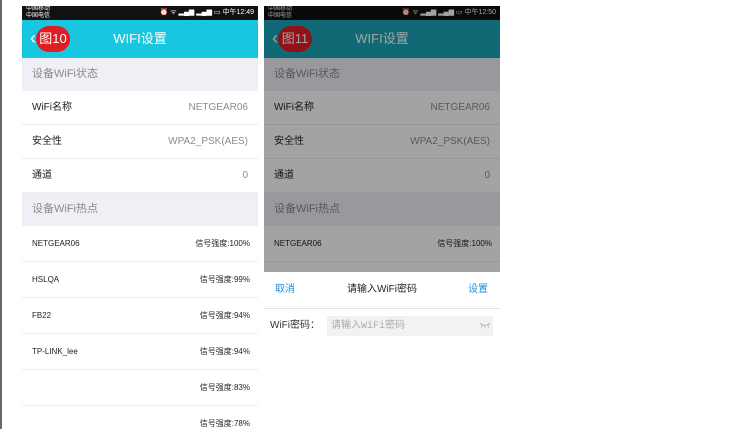  I want to click on hotspot-name: TP-LINK_lee, so click(55, 351).